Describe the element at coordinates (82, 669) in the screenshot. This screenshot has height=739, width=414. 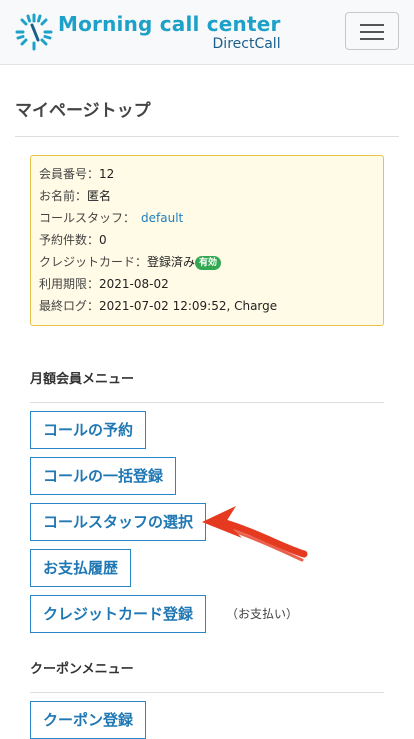
I see `coupon-menu-title: クーポンメニュー` at that location.